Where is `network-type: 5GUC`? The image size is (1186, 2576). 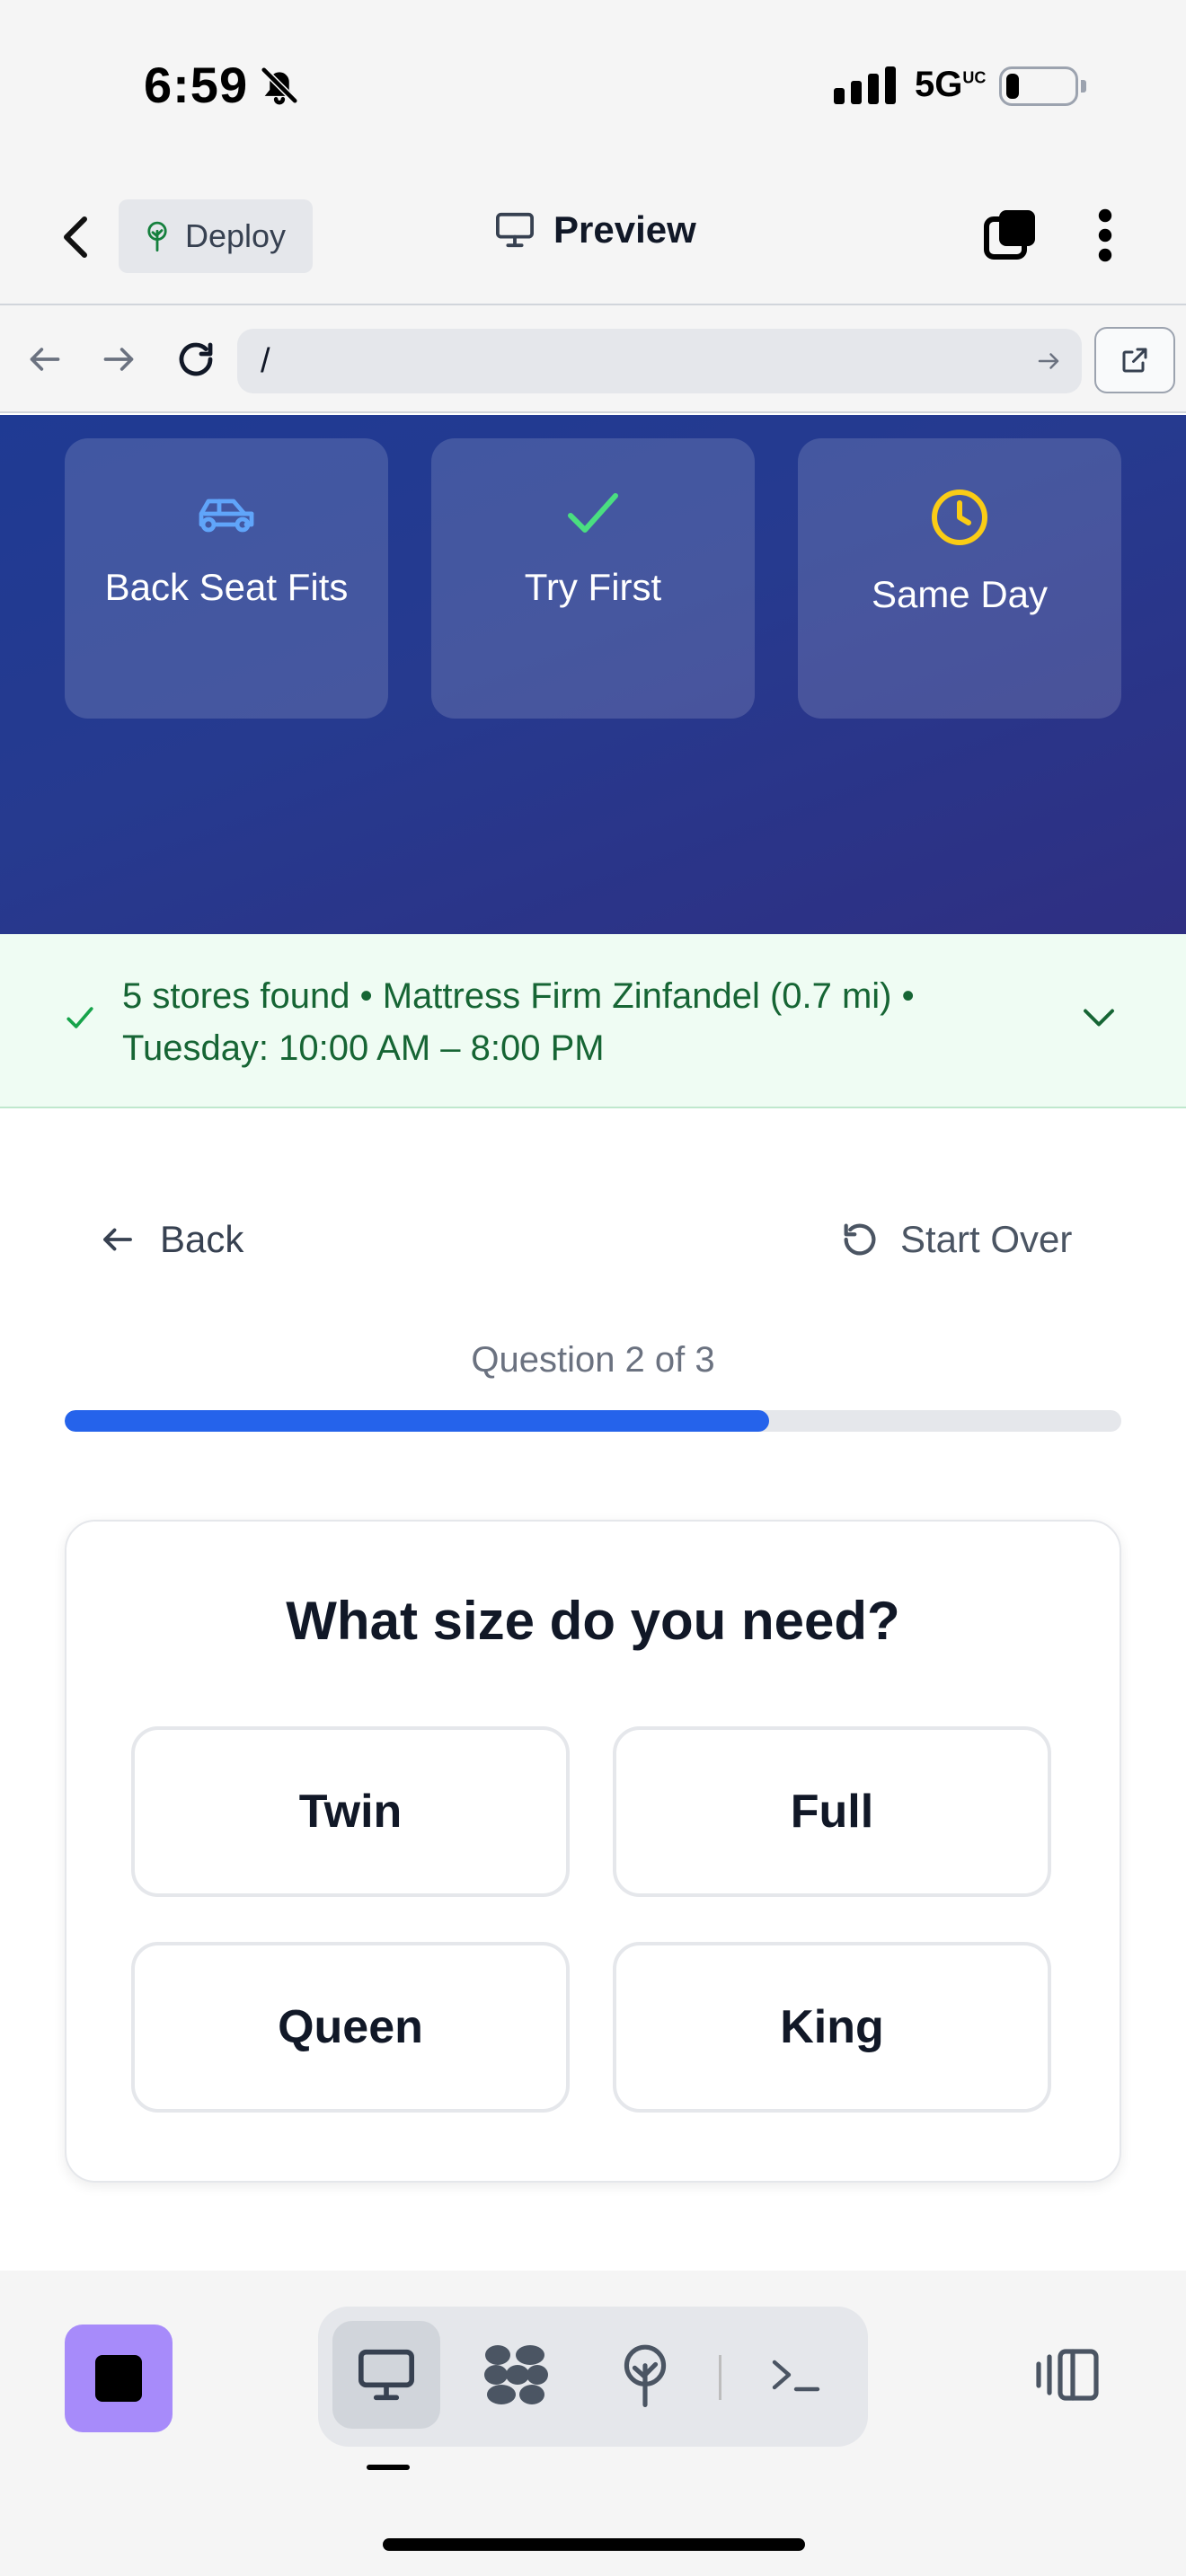 network-type: 5GUC is located at coordinates (951, 84).